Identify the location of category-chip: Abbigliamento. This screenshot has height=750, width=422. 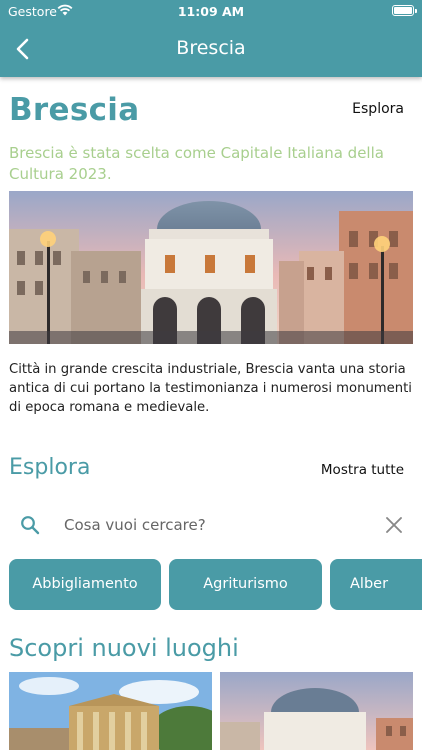
(85, 584).